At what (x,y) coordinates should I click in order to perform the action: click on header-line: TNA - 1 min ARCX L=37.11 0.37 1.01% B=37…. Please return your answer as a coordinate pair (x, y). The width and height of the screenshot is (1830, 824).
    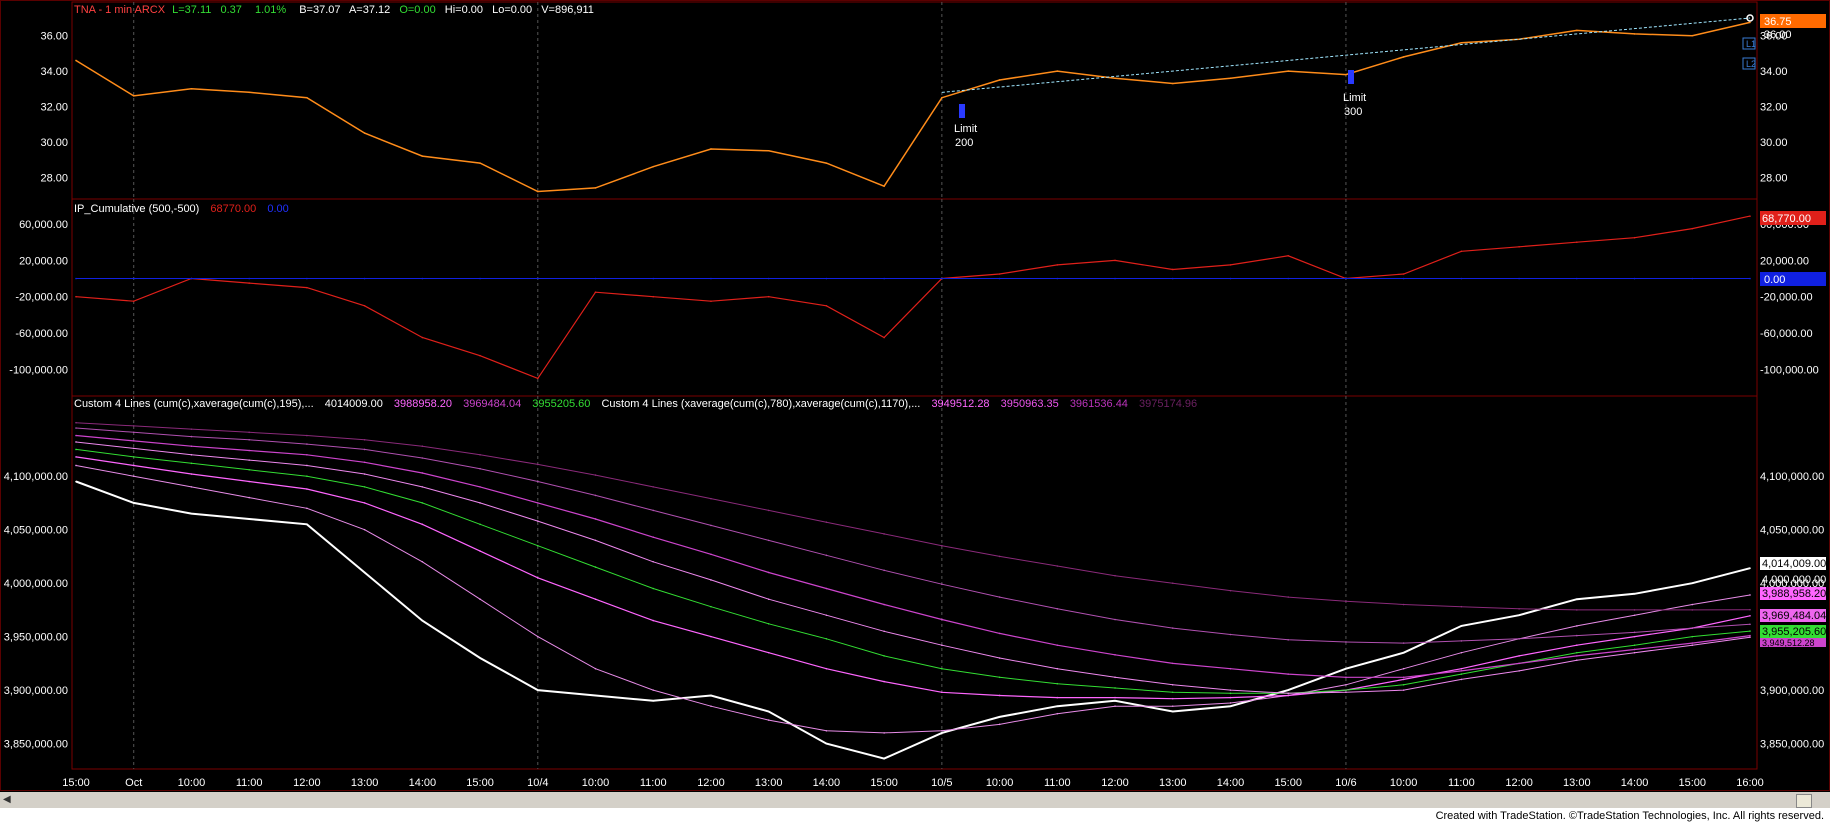
    Looking at the image, I should click on (334, 10).